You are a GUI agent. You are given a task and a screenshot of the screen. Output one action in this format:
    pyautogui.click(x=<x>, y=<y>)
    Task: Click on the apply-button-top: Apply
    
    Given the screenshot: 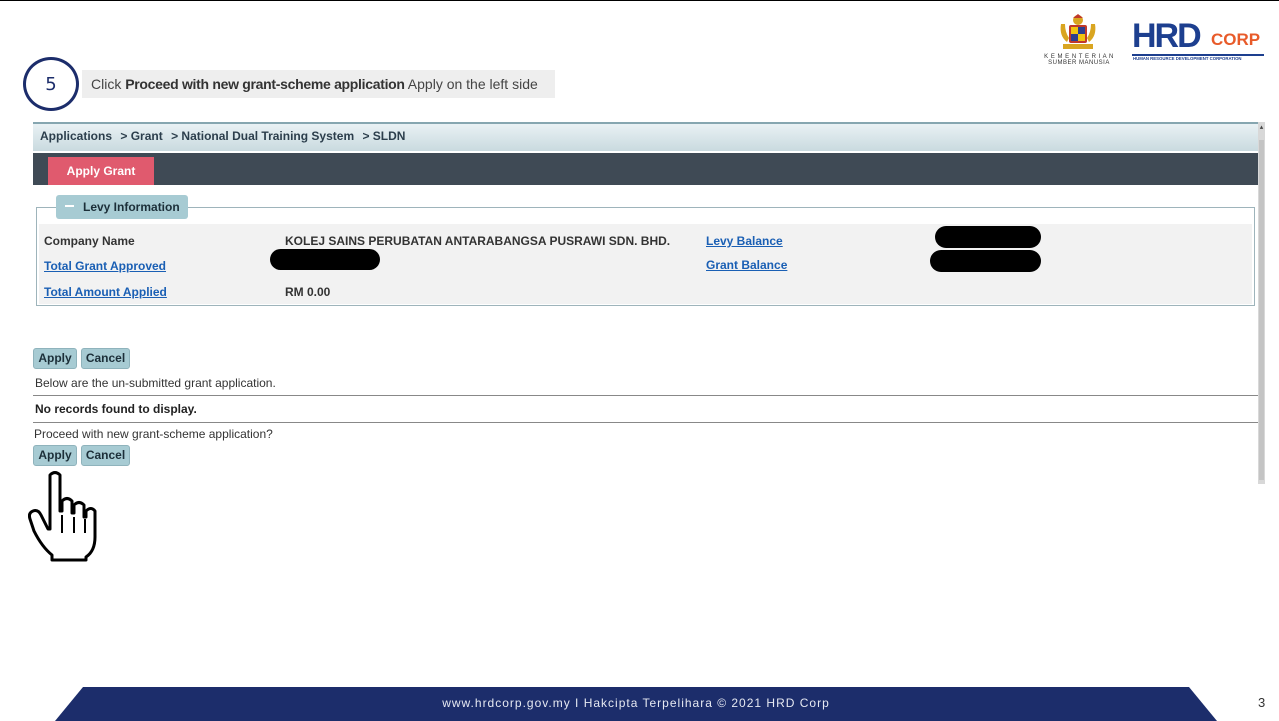 What is the action you would take?
    pyautogui.click(x=55, y=358)
    